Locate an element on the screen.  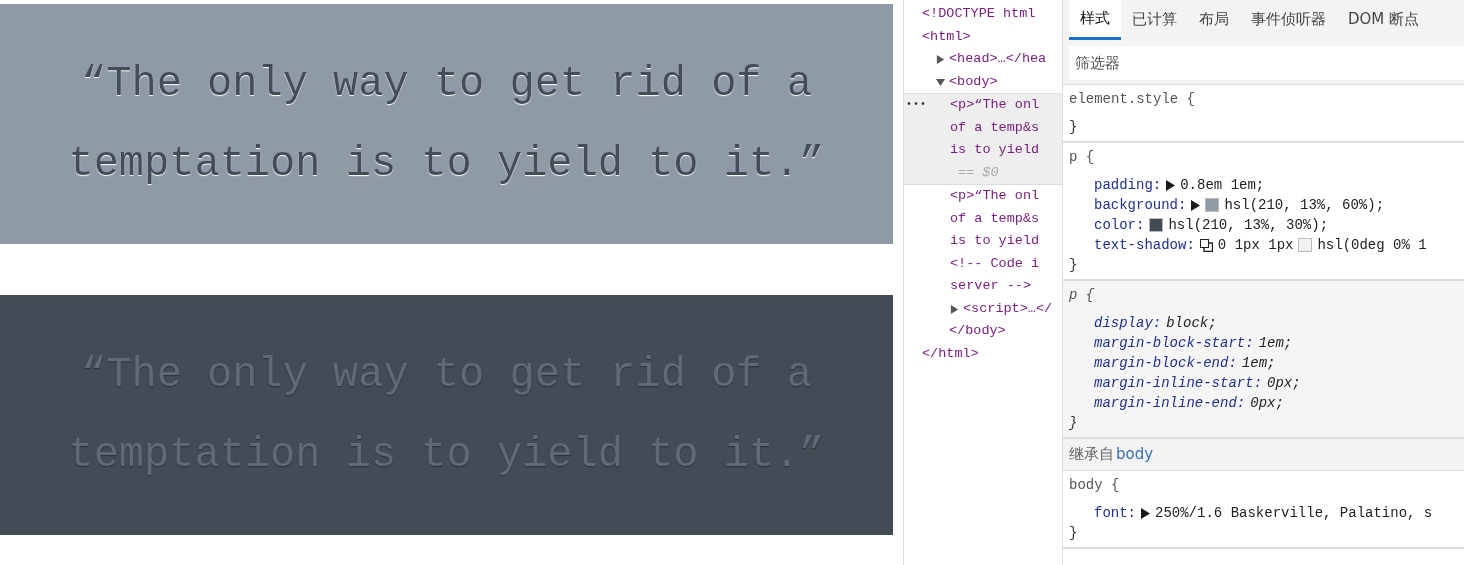
dom-tree-node: <!DOCTYPE html is located at coordinates (983, 14).